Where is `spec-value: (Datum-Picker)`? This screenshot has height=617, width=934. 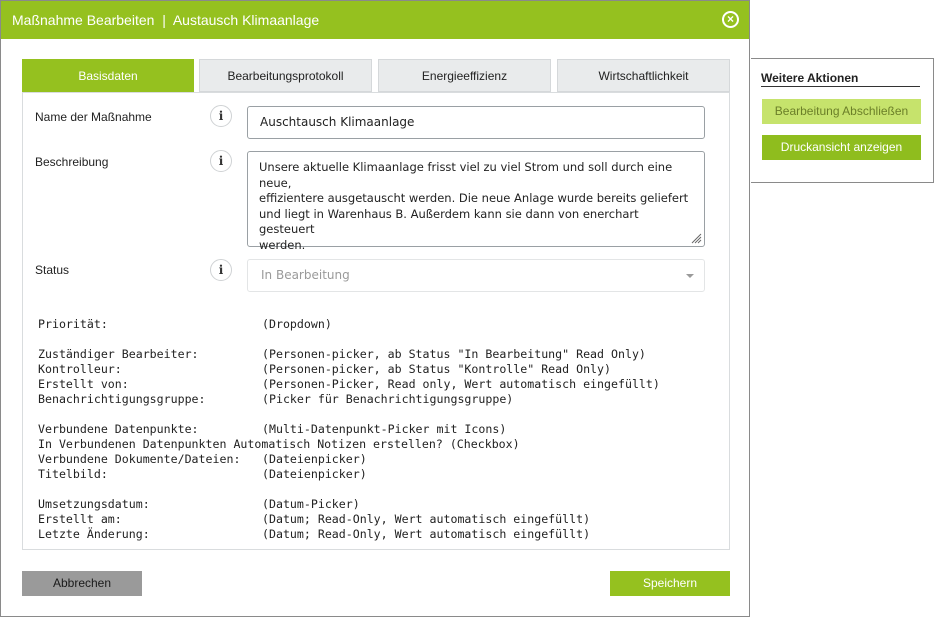 spec-value: (Datum-Picker) is located at coordinates (311, 504).